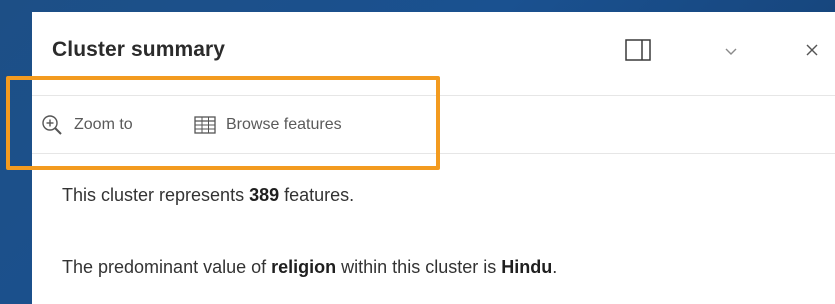 The width and height of the screenshot is (835, 304). I want to click on zoom-in-icon, so click(52, 125).